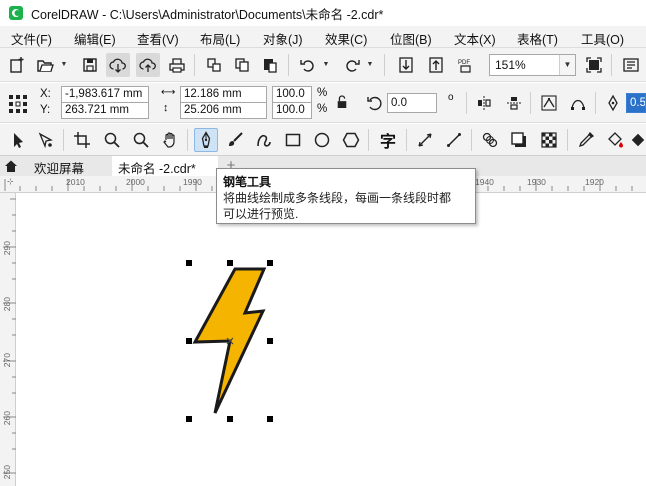 This screenshot has width=646, height=486. What do you see at coordinates (264, 140) in the screenshot?
I see `curve-tool-button` at bounding box center [264, 140].